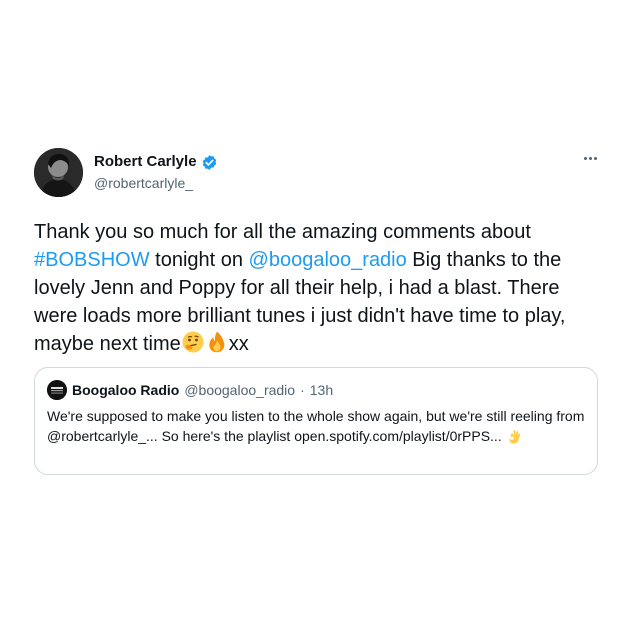  I want to click on hashtag-link: #BOBSHOW, so click(92, 260).